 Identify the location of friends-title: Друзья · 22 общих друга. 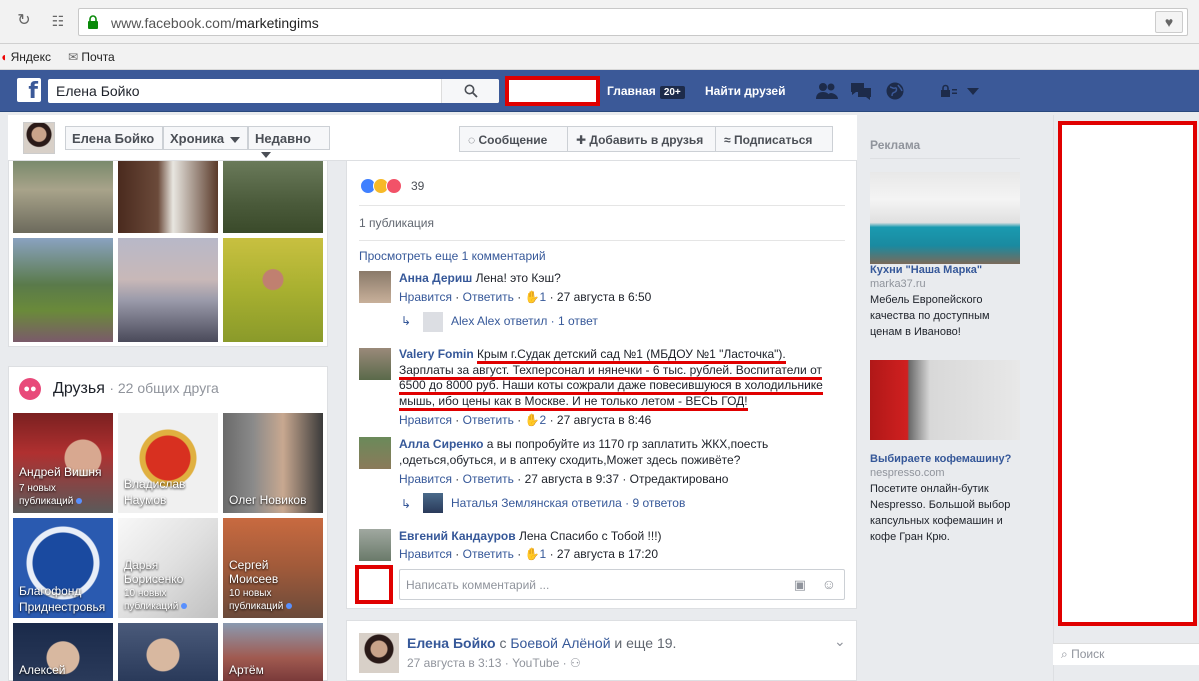
(136, 389).